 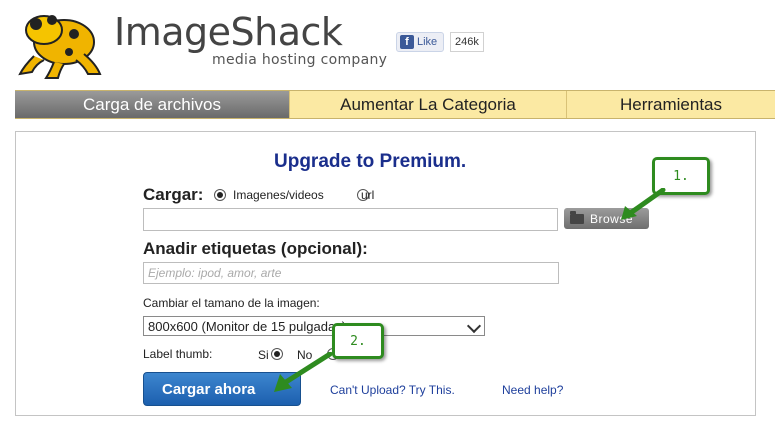 What do you see at coordinates (368, 195) in the screenshot?
I see `radio-url-label: url` at bounding box center [368, 195].